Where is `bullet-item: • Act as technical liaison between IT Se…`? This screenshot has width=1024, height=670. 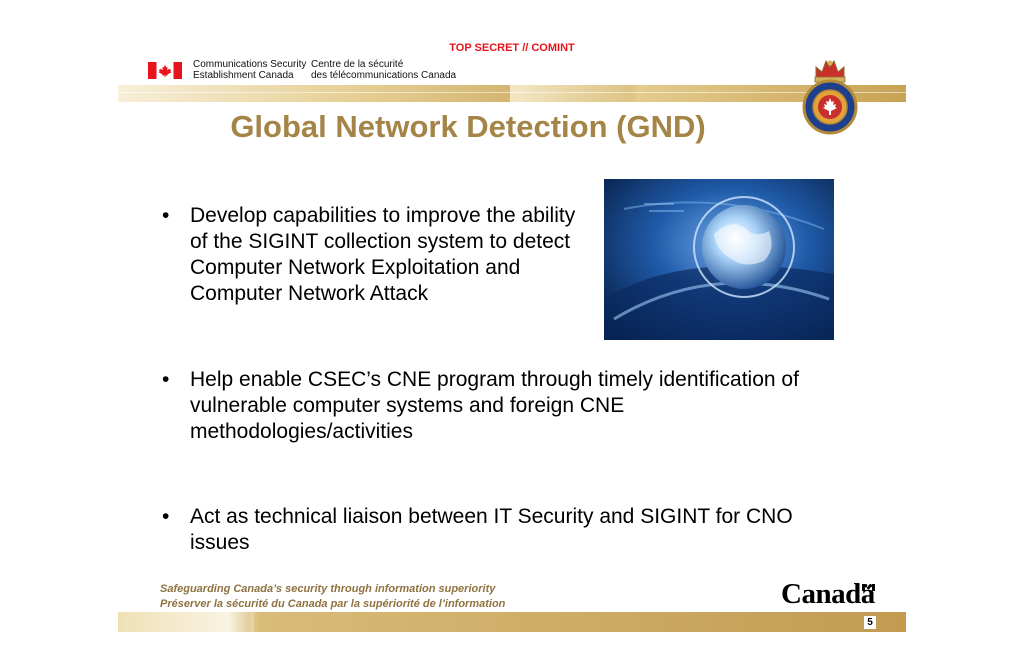 bullet-item: • Act as technical liaison between IT Se… is located at coordinates (506, 530).